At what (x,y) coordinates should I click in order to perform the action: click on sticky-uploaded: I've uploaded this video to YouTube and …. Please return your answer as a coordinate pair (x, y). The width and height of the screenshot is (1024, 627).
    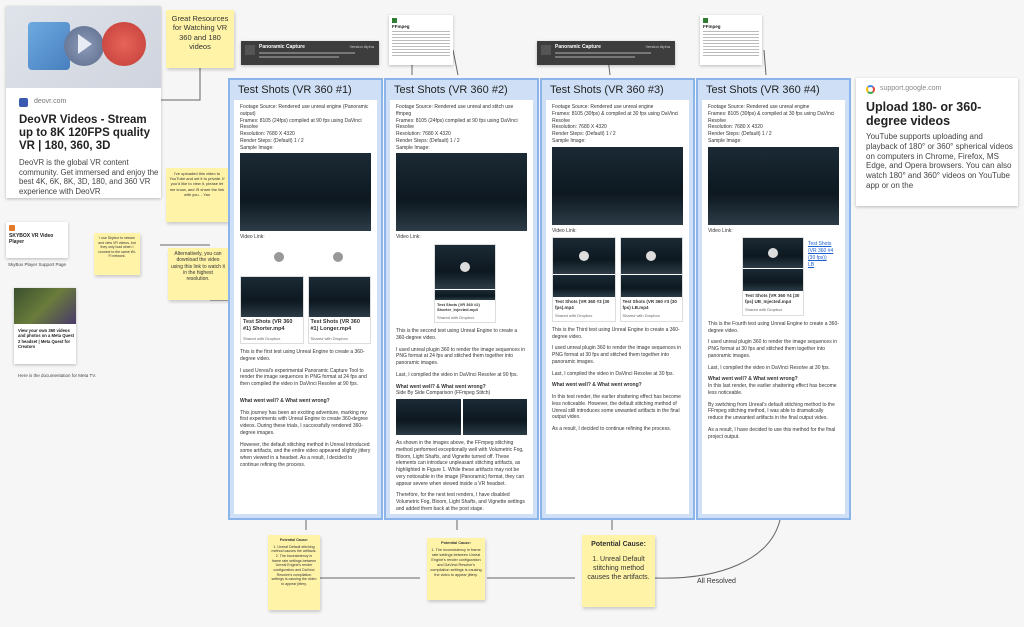
    Looking at the image, I should click on (197, 195).